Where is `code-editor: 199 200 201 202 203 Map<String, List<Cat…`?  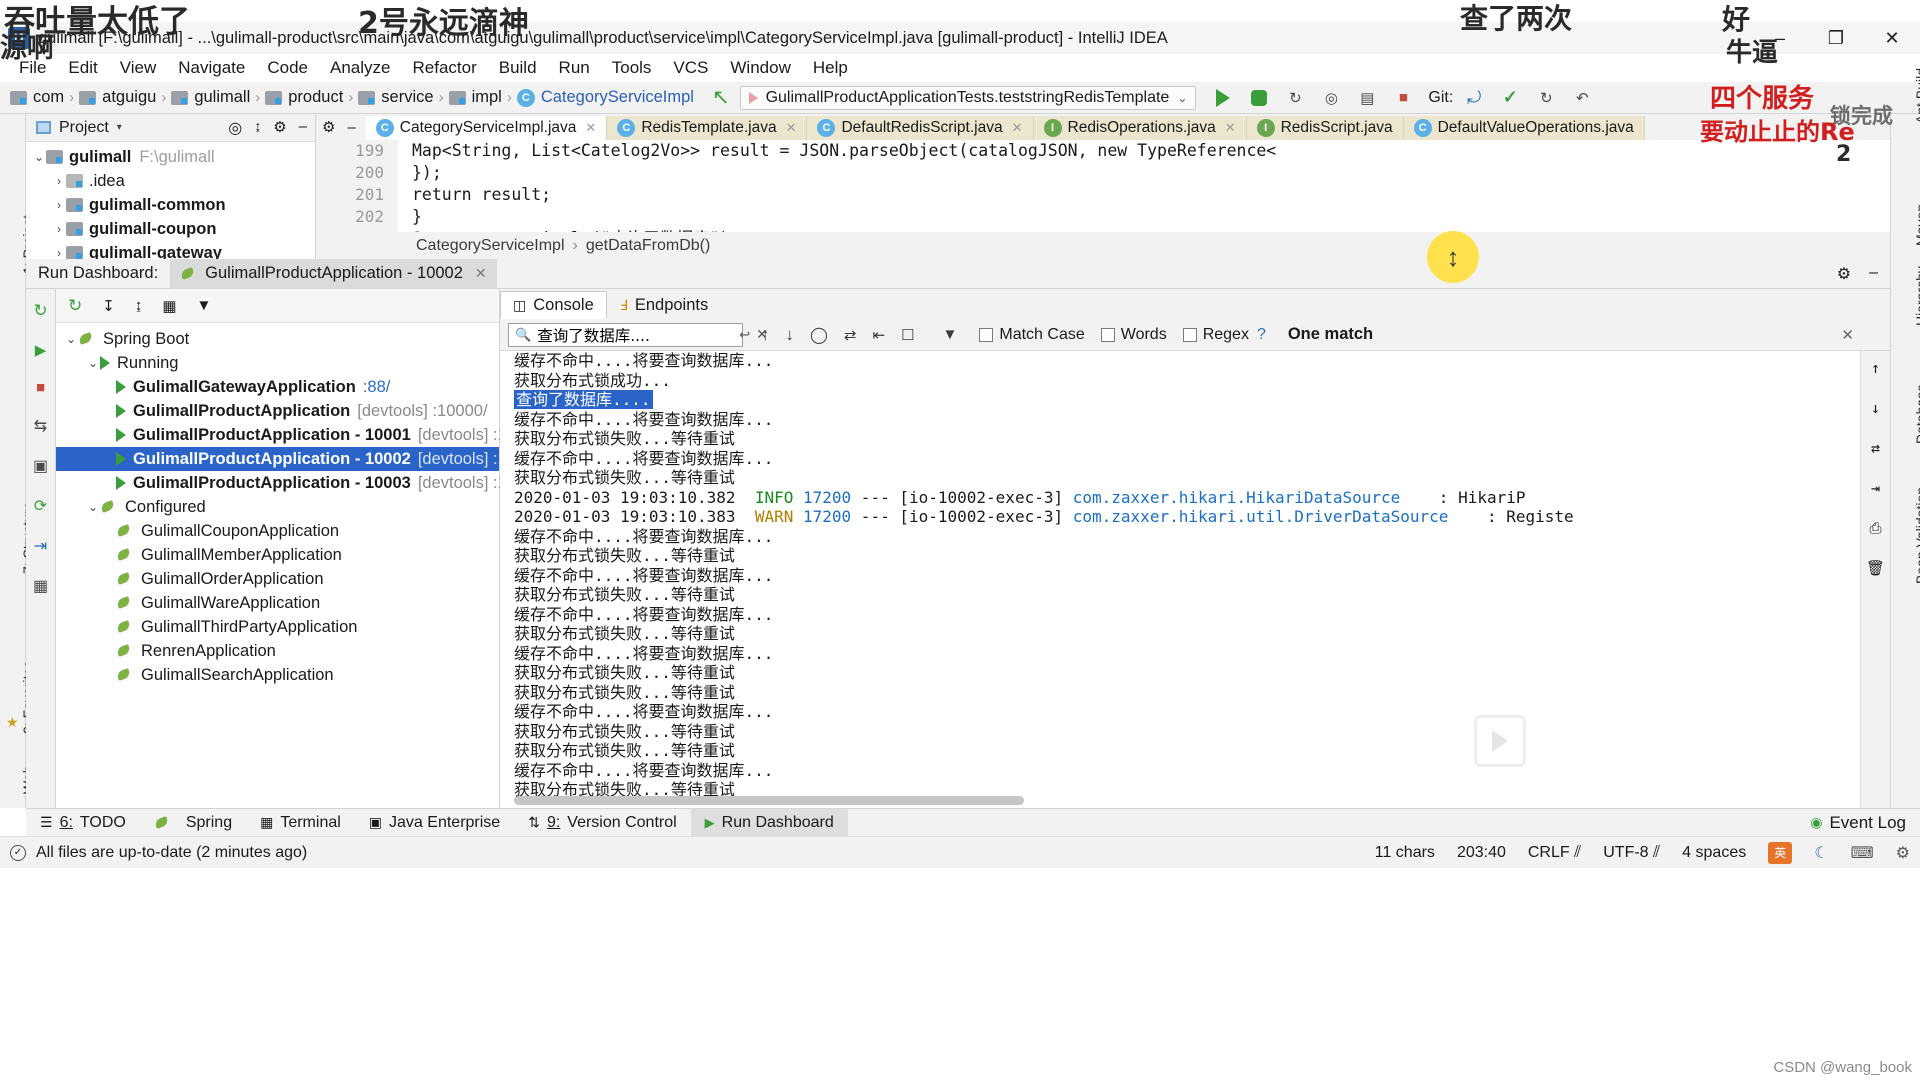
code-editor: 199 200 201 202 203 Map<String, List<Cat… is located at coordinates (1103, 186).